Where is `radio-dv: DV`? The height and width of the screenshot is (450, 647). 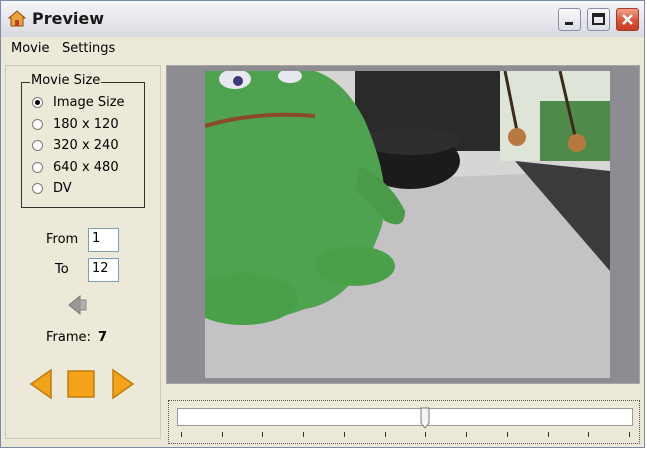
radio-dv: DV is located at coordinates (52, 188).